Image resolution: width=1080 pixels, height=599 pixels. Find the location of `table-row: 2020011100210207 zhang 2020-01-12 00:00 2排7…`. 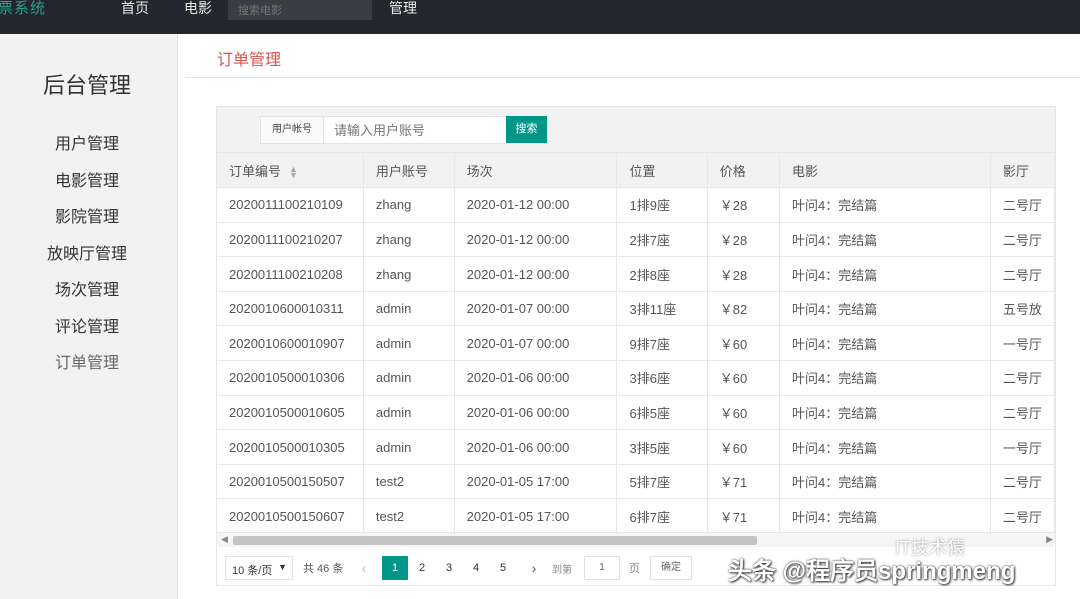

table-row: 2020011100210207 zhang 2020-01-12 00:00 2排7… is located at coordinates (636, 240).